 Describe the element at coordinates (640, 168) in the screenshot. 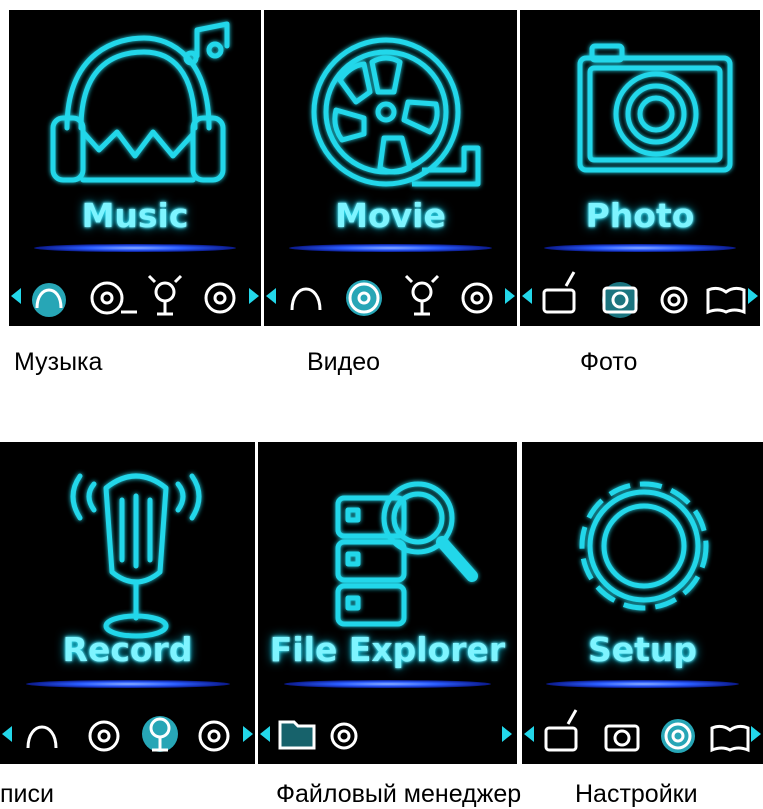

I see `screen-photo: Photo` at that location.